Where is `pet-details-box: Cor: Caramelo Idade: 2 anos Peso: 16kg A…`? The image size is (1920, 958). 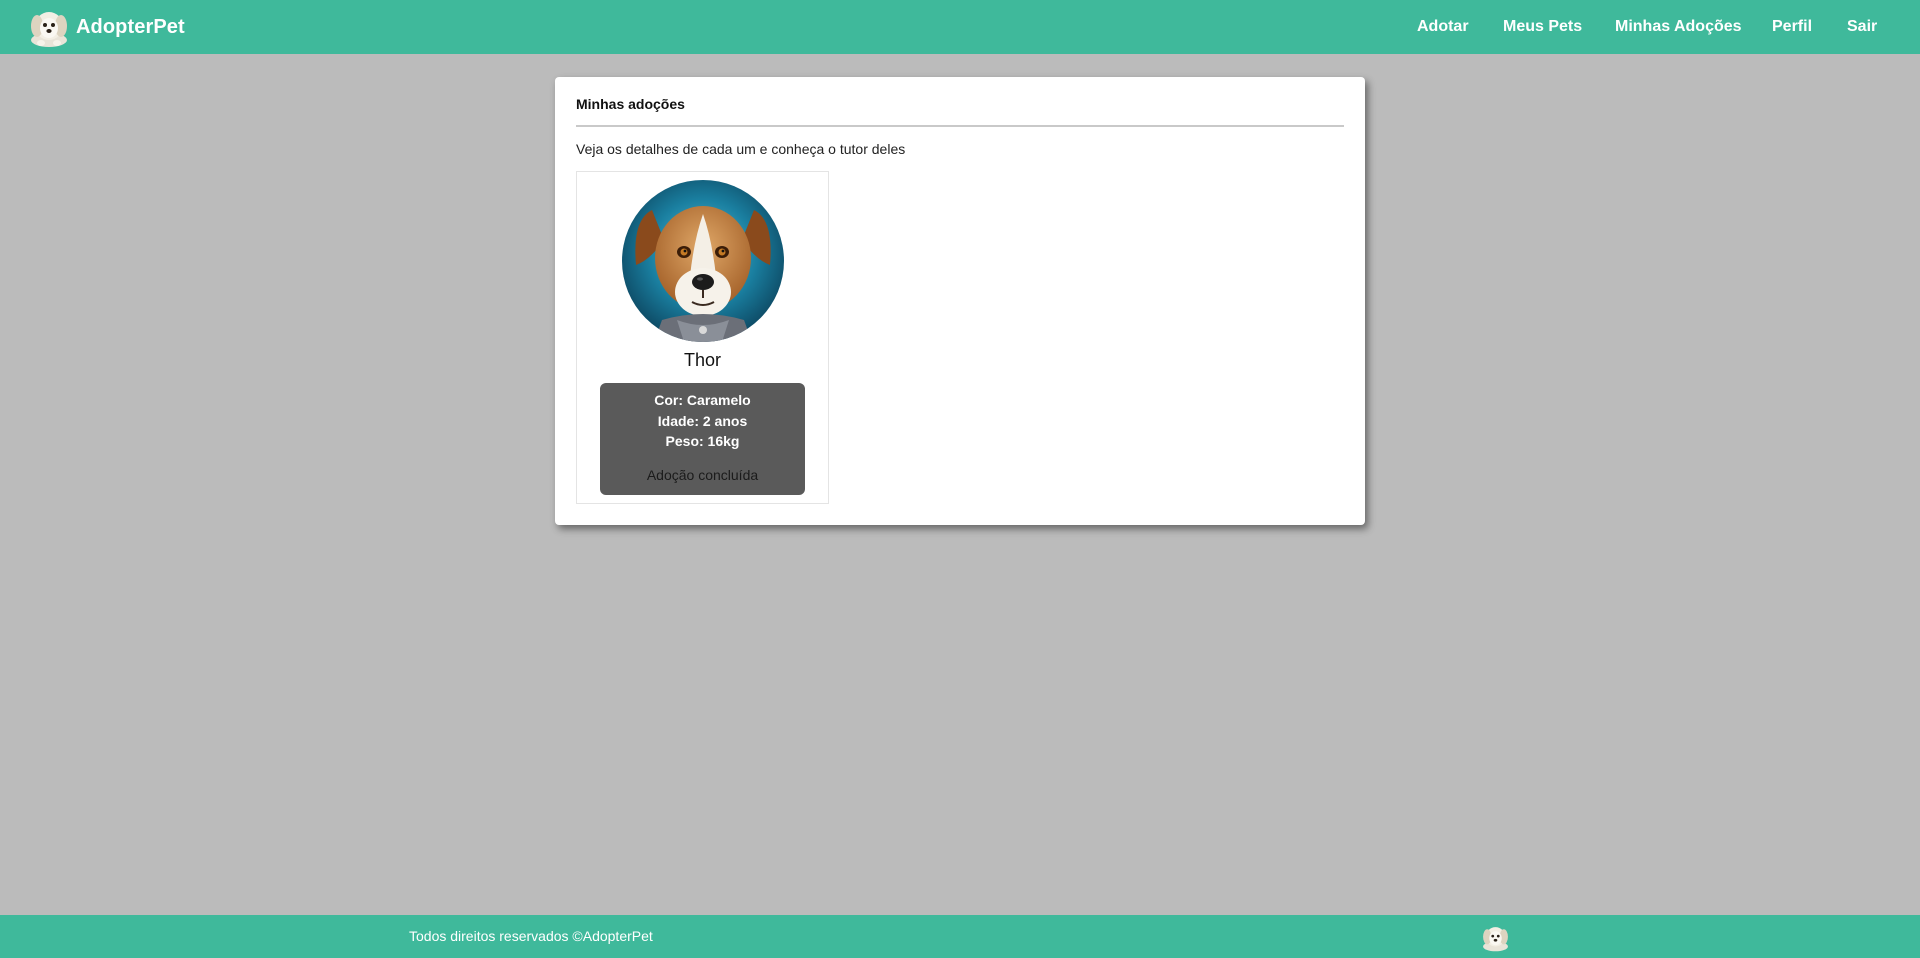
pet-details-box: Cor: Caramelo Idade: 2 anos Peso: 16kg A… is located at coordinates (702, 439).